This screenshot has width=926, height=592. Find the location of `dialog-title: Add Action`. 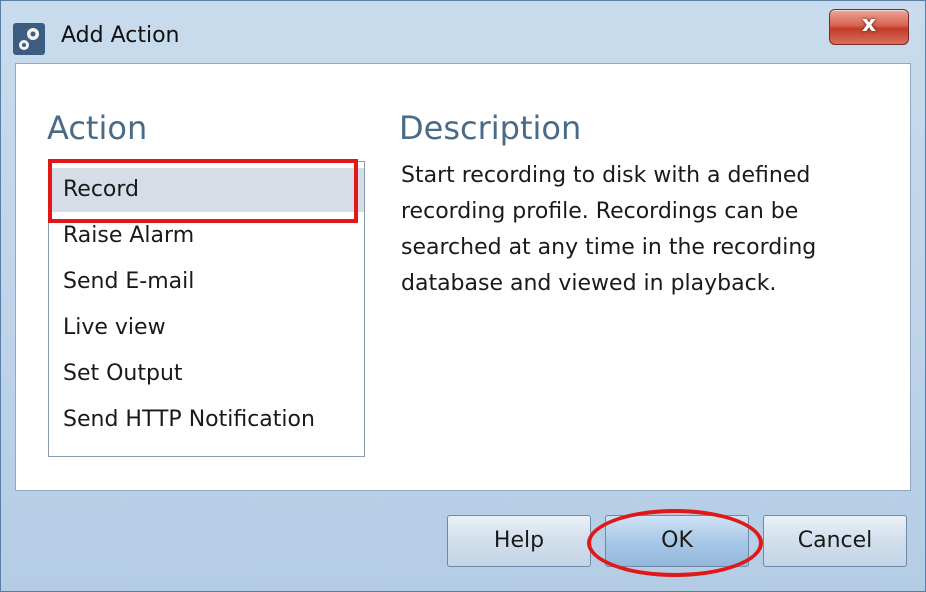

dialog-title: Add Action is located at coordinates (120, 35).